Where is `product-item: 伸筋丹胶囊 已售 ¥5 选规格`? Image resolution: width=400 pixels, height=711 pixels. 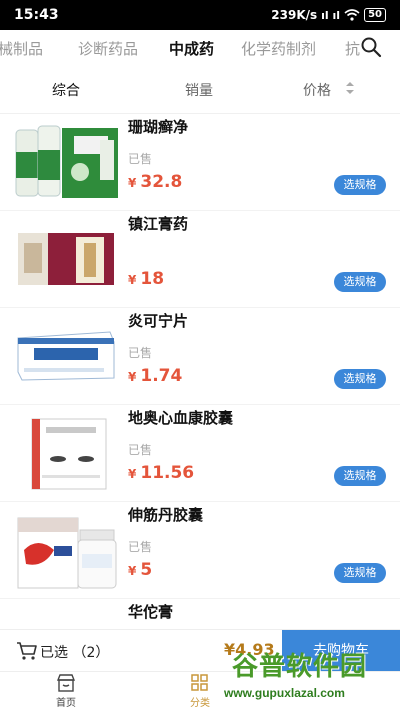
product-item: 伸筋丹胶囊 已售 ¥5 选规格 is located at coordinates (200, 550).